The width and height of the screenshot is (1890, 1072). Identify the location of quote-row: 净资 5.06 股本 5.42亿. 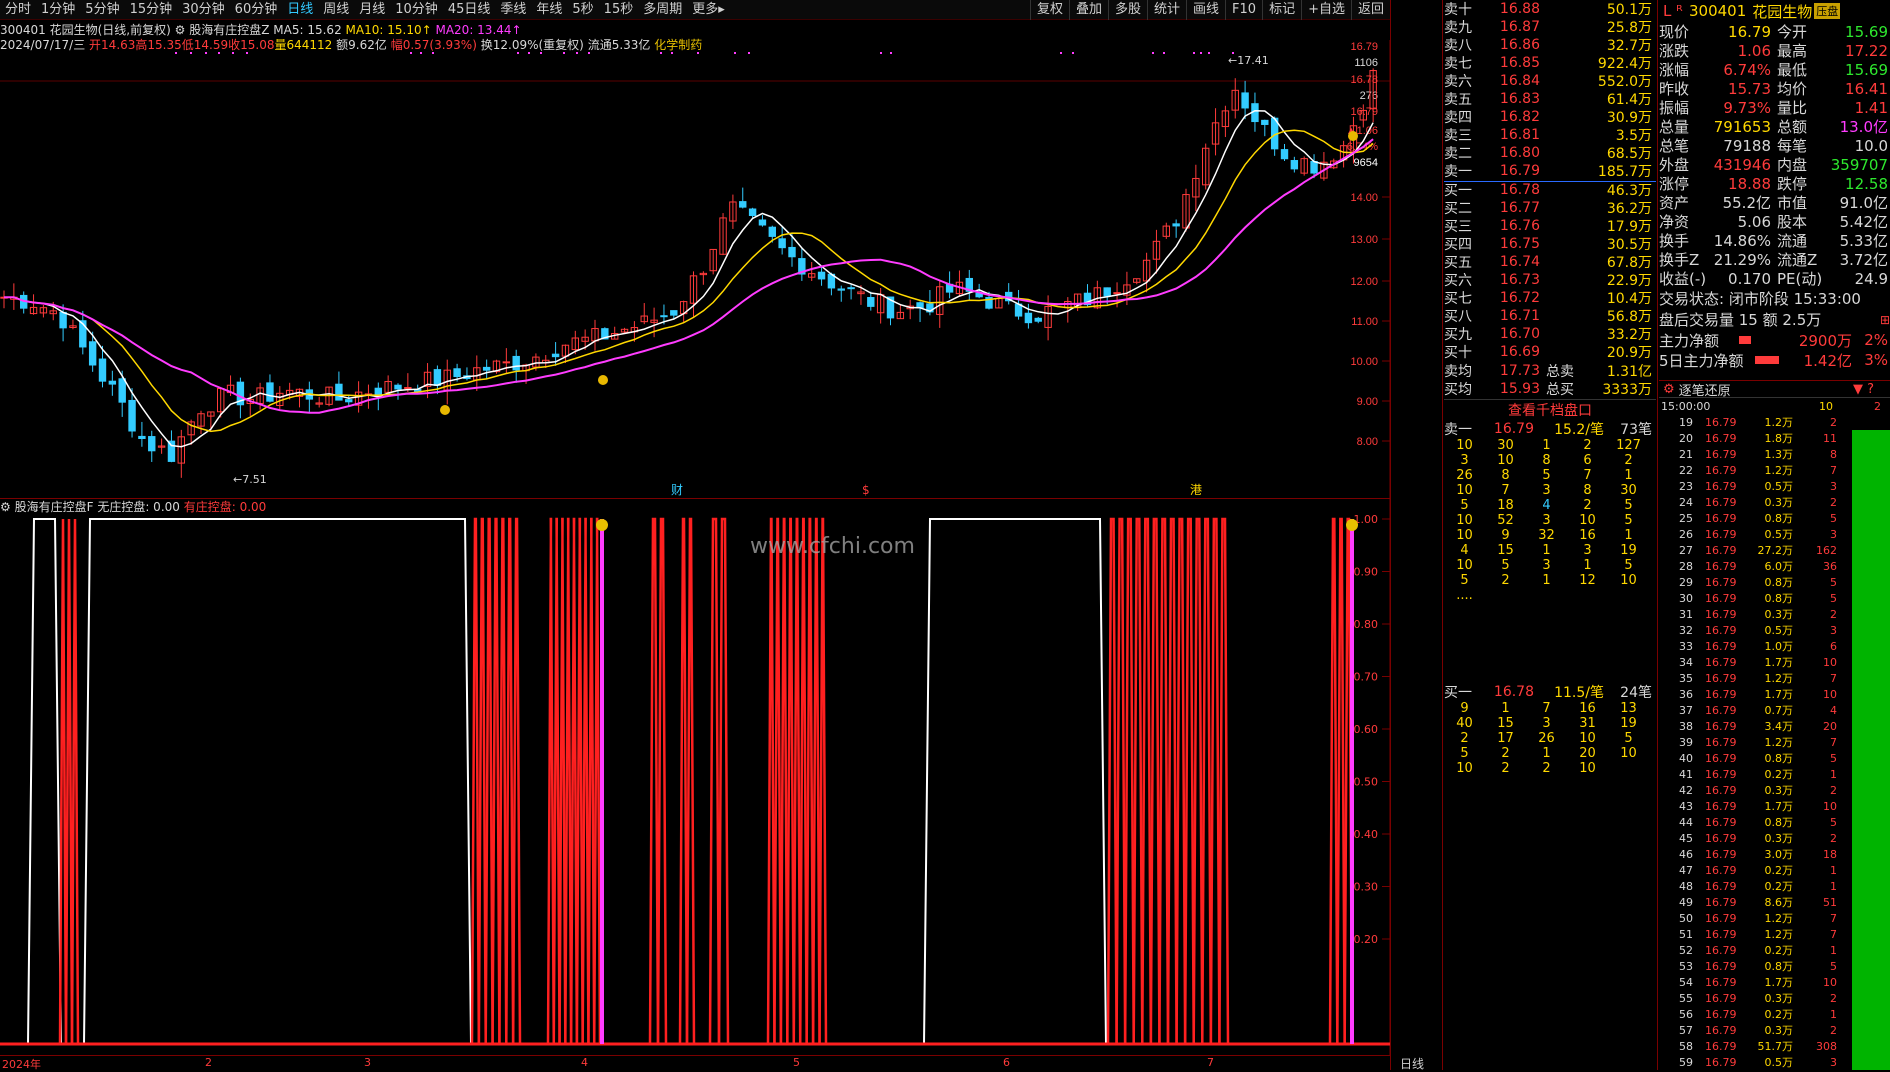
(1774, 222).